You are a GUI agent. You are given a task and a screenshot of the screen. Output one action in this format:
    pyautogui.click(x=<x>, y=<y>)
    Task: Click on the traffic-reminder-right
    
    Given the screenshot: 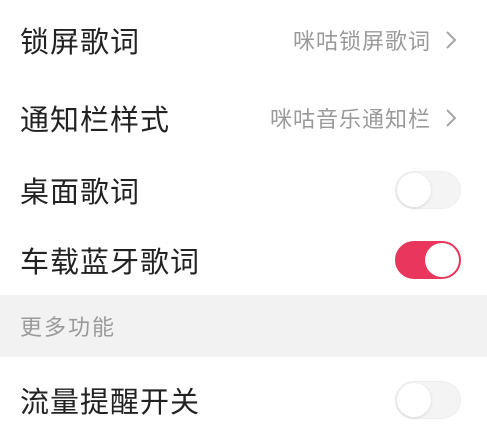 What is the action you would take?
    pyautogui.click(x=428, y=399)
    